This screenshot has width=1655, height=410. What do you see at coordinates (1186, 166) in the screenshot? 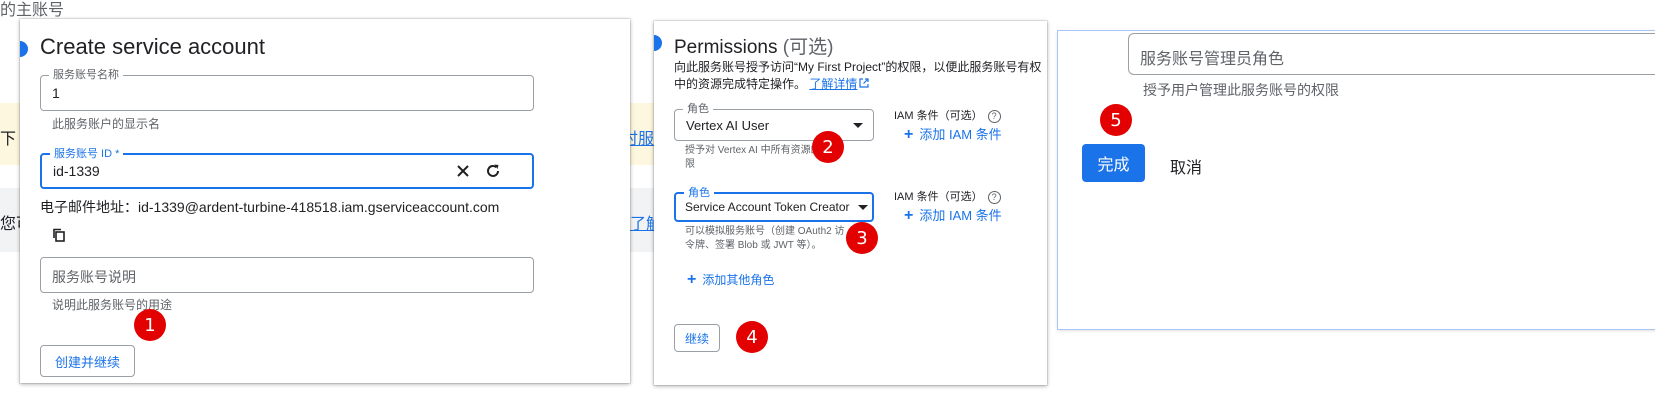
I see `cancel-button: 取消` at bounding box center [1186, 166].